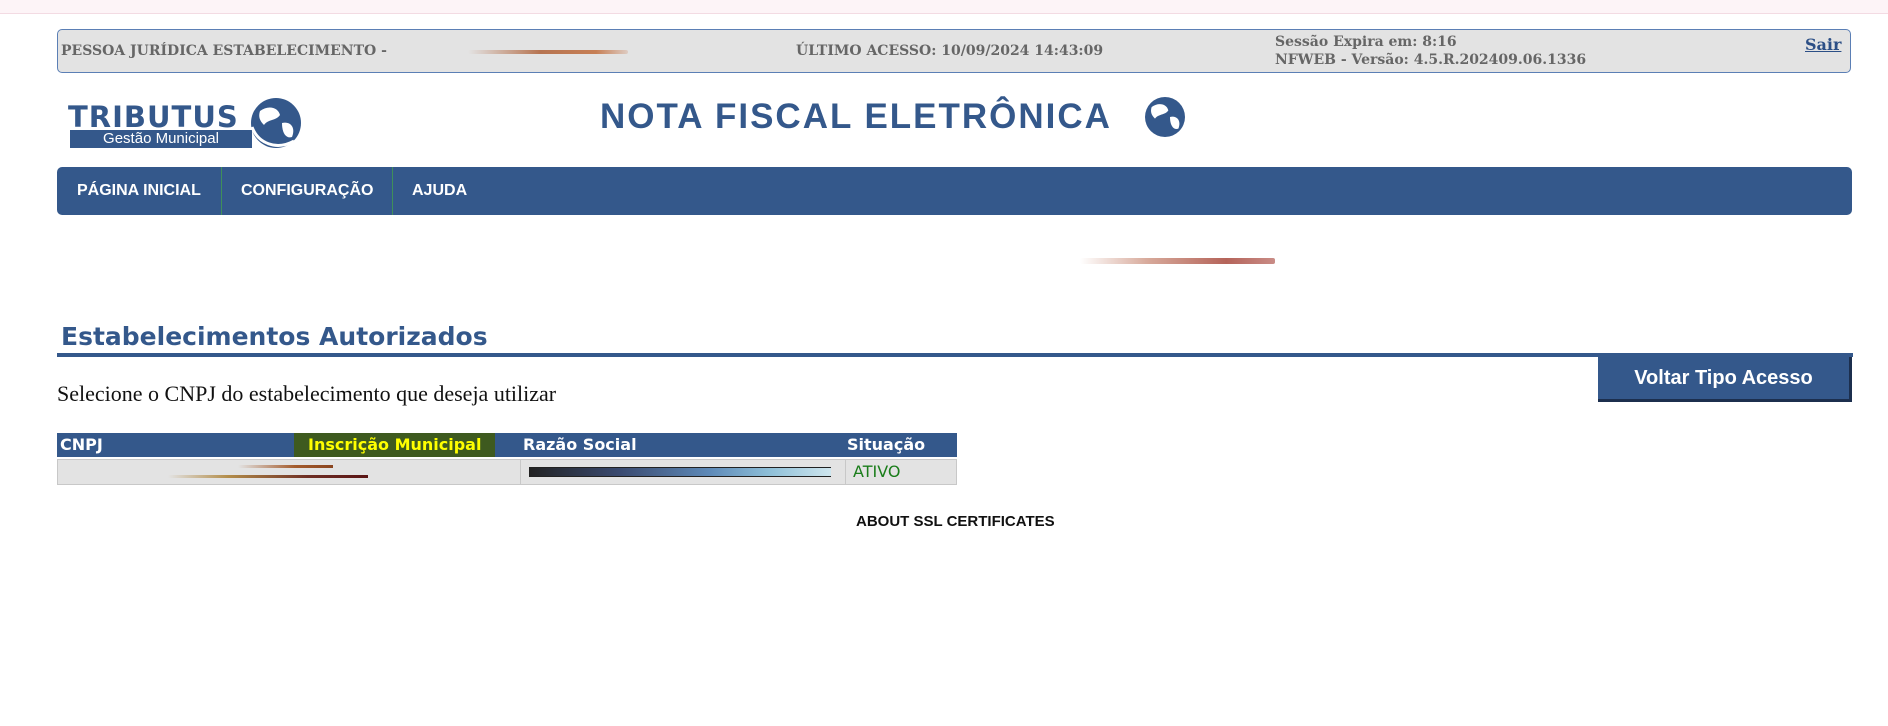 The height and width of the screenshot is (726, 1888). What do you see at coordinates (955, 521) in the screenshot?
I see `ssl-certificates-link: ABOUT SSL CERTIFICATES` at bounding box center [955, 521].